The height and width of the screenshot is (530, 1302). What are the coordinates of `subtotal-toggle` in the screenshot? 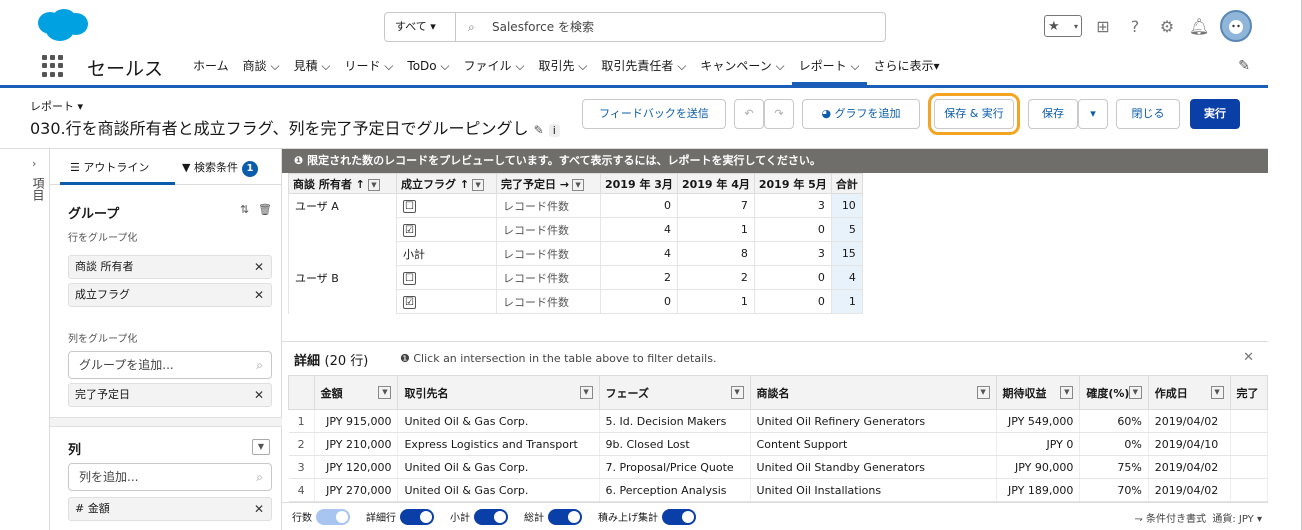 It's located at (491, 516).